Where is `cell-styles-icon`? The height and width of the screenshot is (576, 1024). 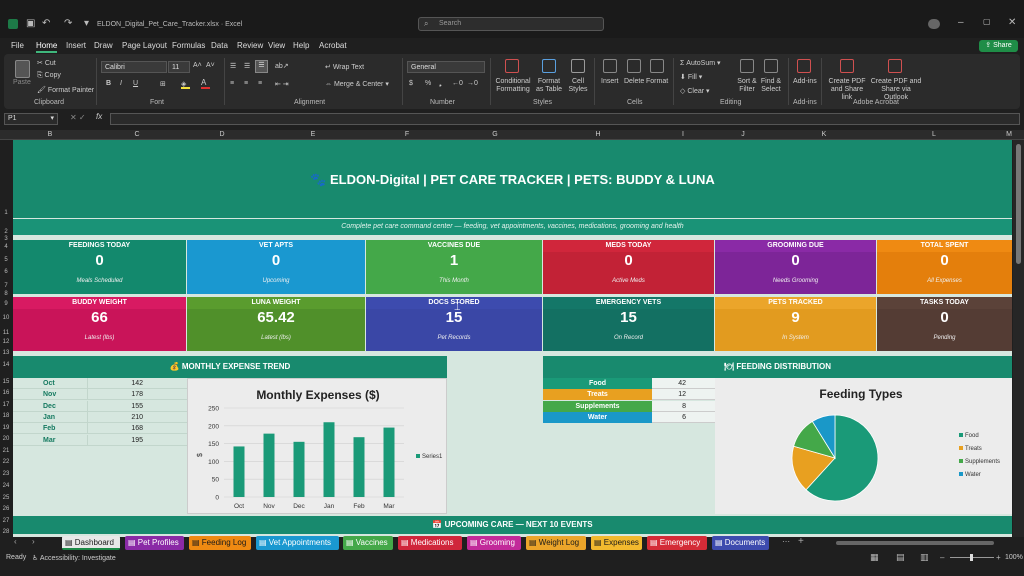 cell-styles-icon is located at coordinates (578, 66).